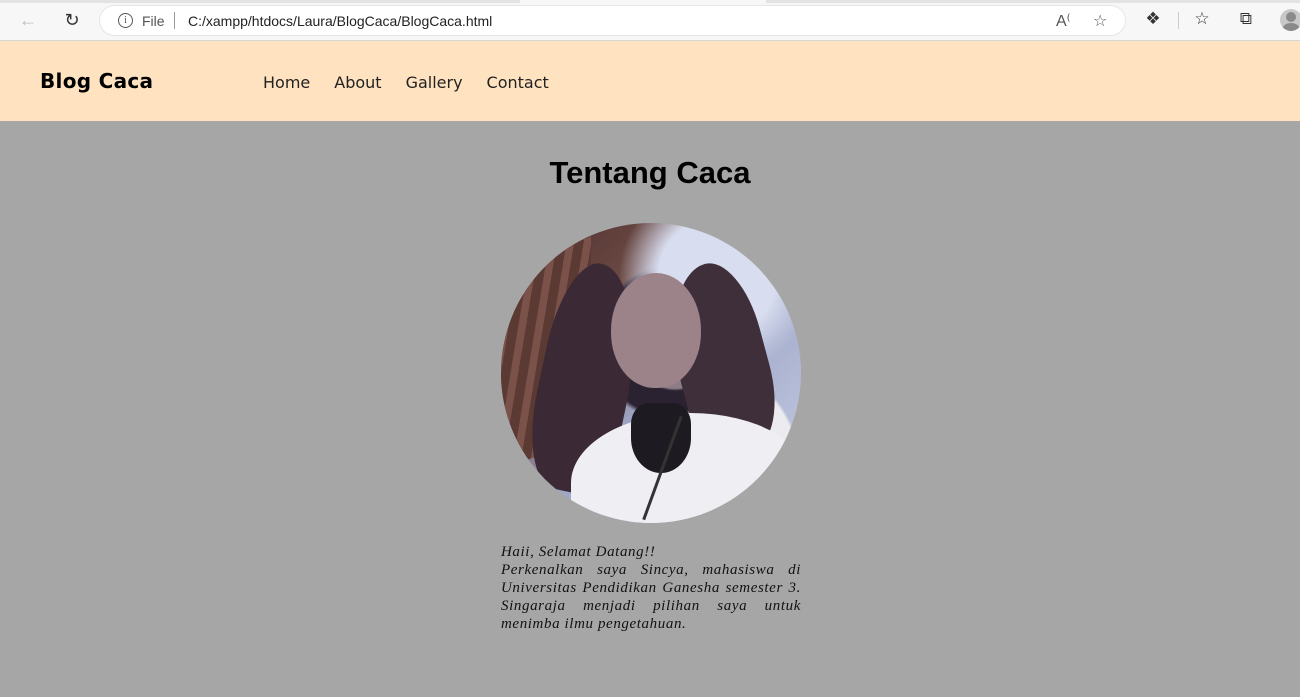  What do you see at coordinates (661, 438) in the screenshot?
I see `photo-shirt` at bounding box center [661, 438].